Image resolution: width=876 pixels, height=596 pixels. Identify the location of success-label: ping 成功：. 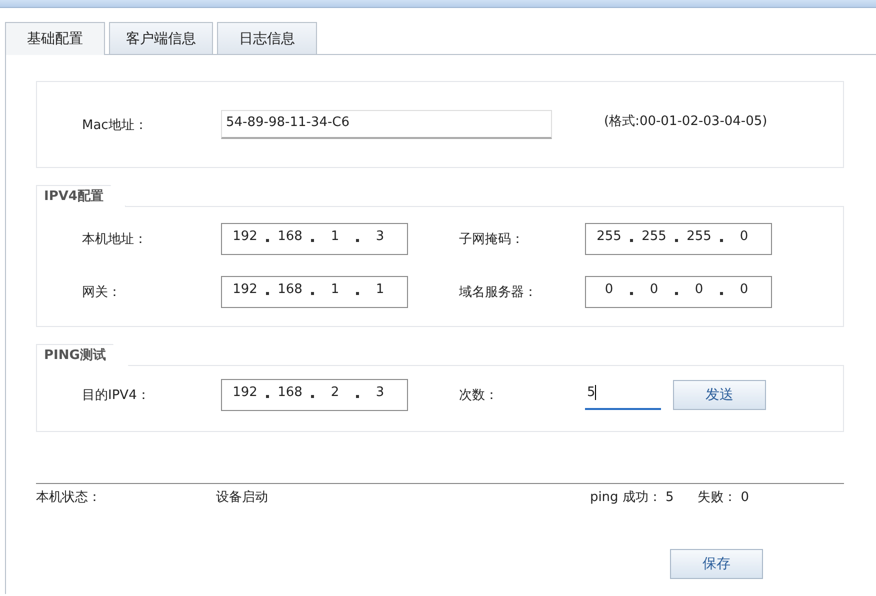
(626, 497).